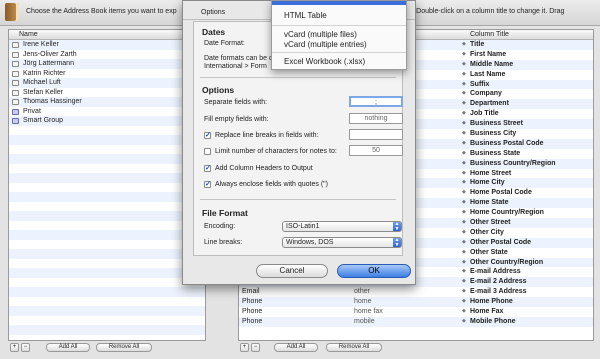 The image size is (600, 359). I want to click on label-cell: other, so click(362, 292).